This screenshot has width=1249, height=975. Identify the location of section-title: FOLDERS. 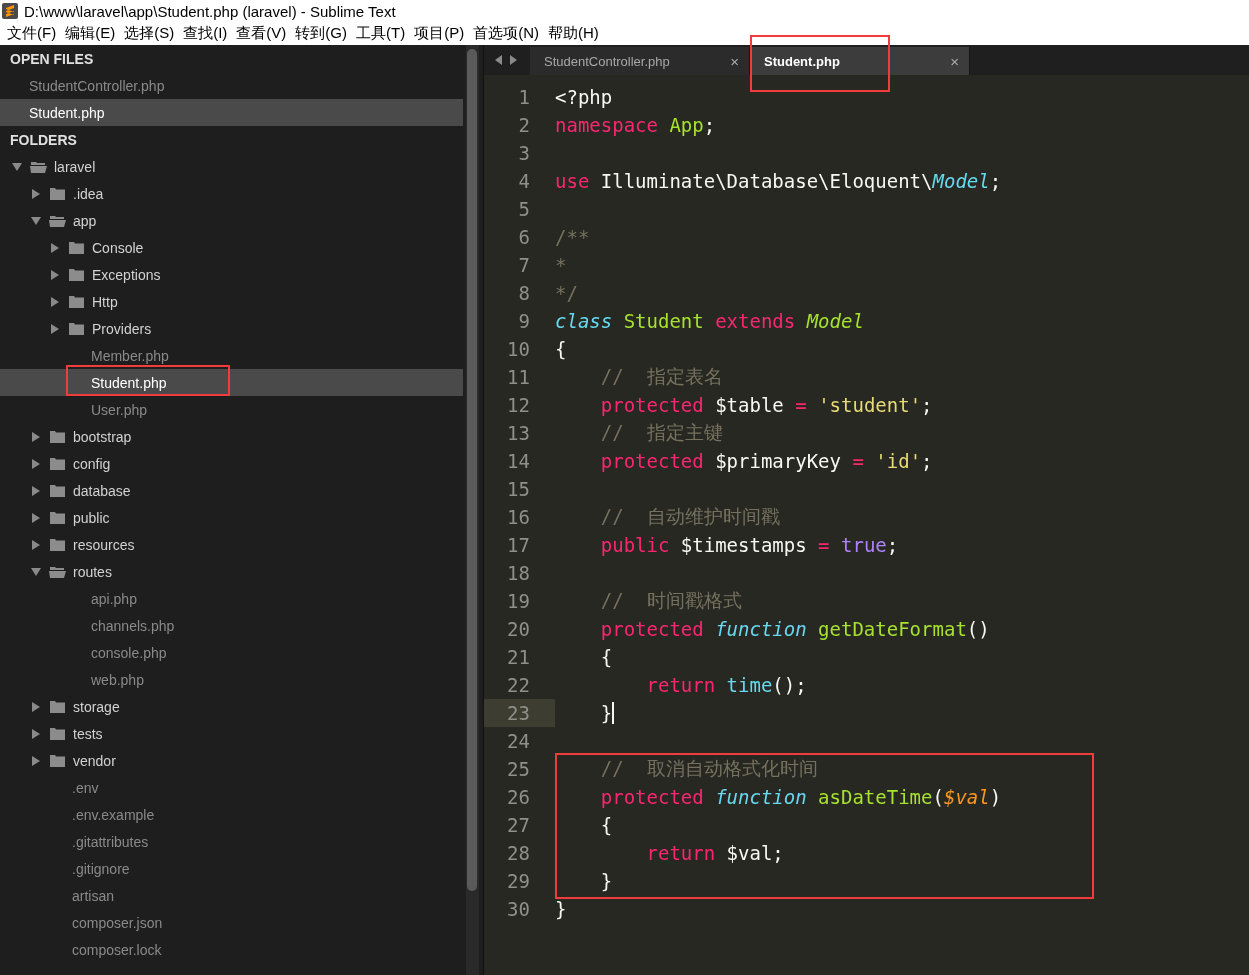
(43, 139).